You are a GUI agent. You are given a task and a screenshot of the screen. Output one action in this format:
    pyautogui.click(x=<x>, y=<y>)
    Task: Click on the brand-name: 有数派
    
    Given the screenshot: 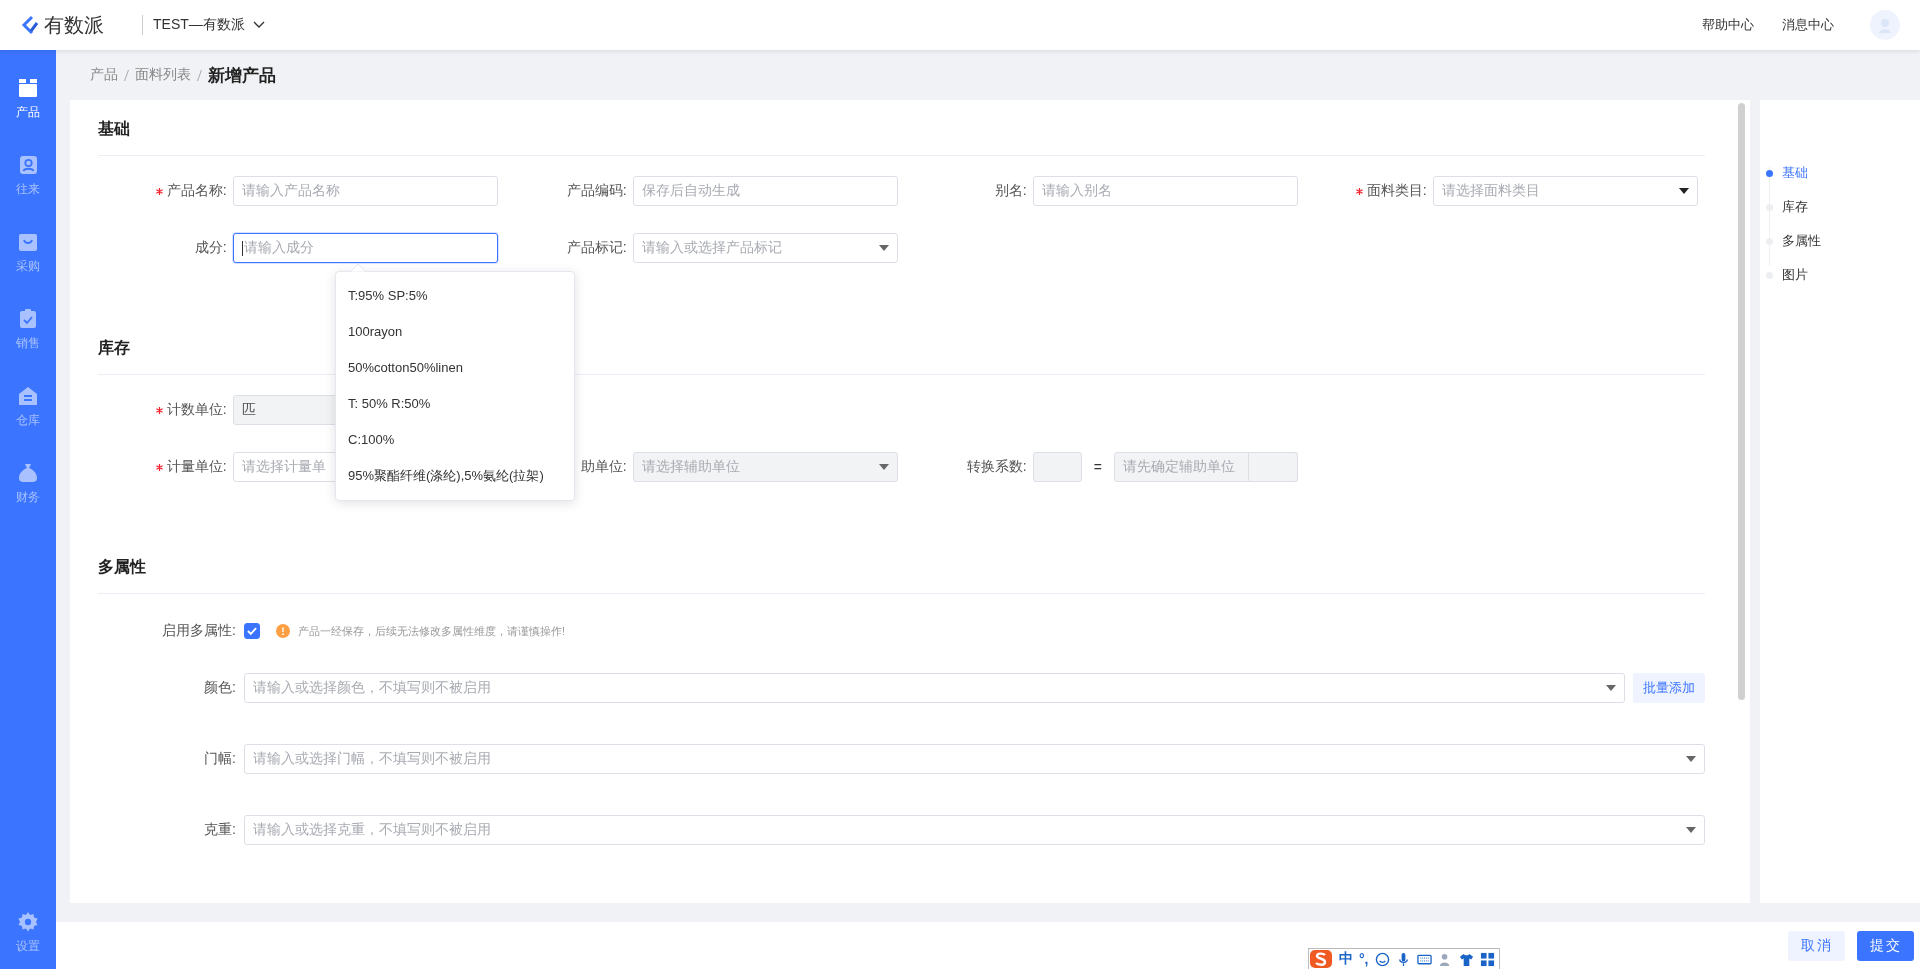 What is the action you would take?
    pyautogui.click(x=74, y=25)
    